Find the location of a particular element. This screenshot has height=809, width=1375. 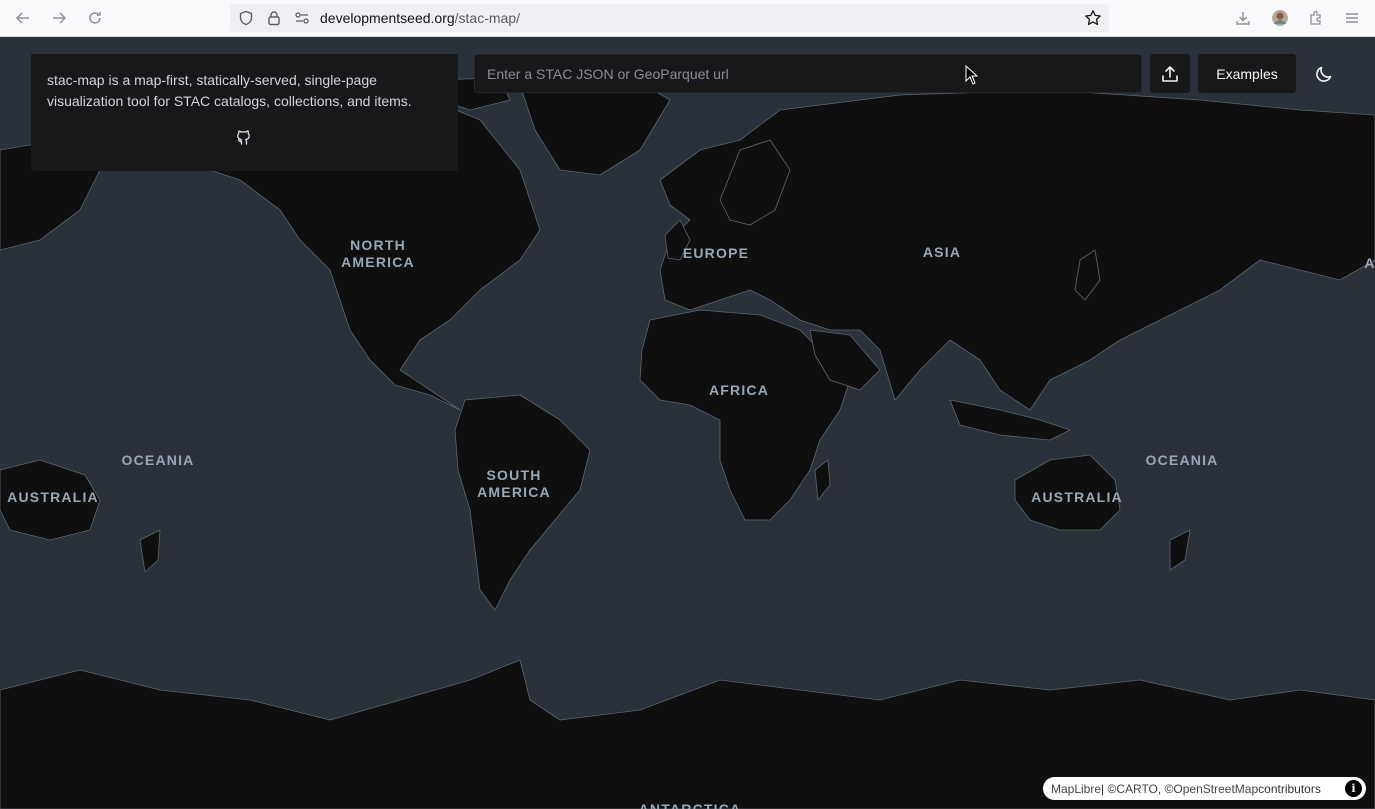

carto-link: CARTO is located at coordinates (1137, 789).